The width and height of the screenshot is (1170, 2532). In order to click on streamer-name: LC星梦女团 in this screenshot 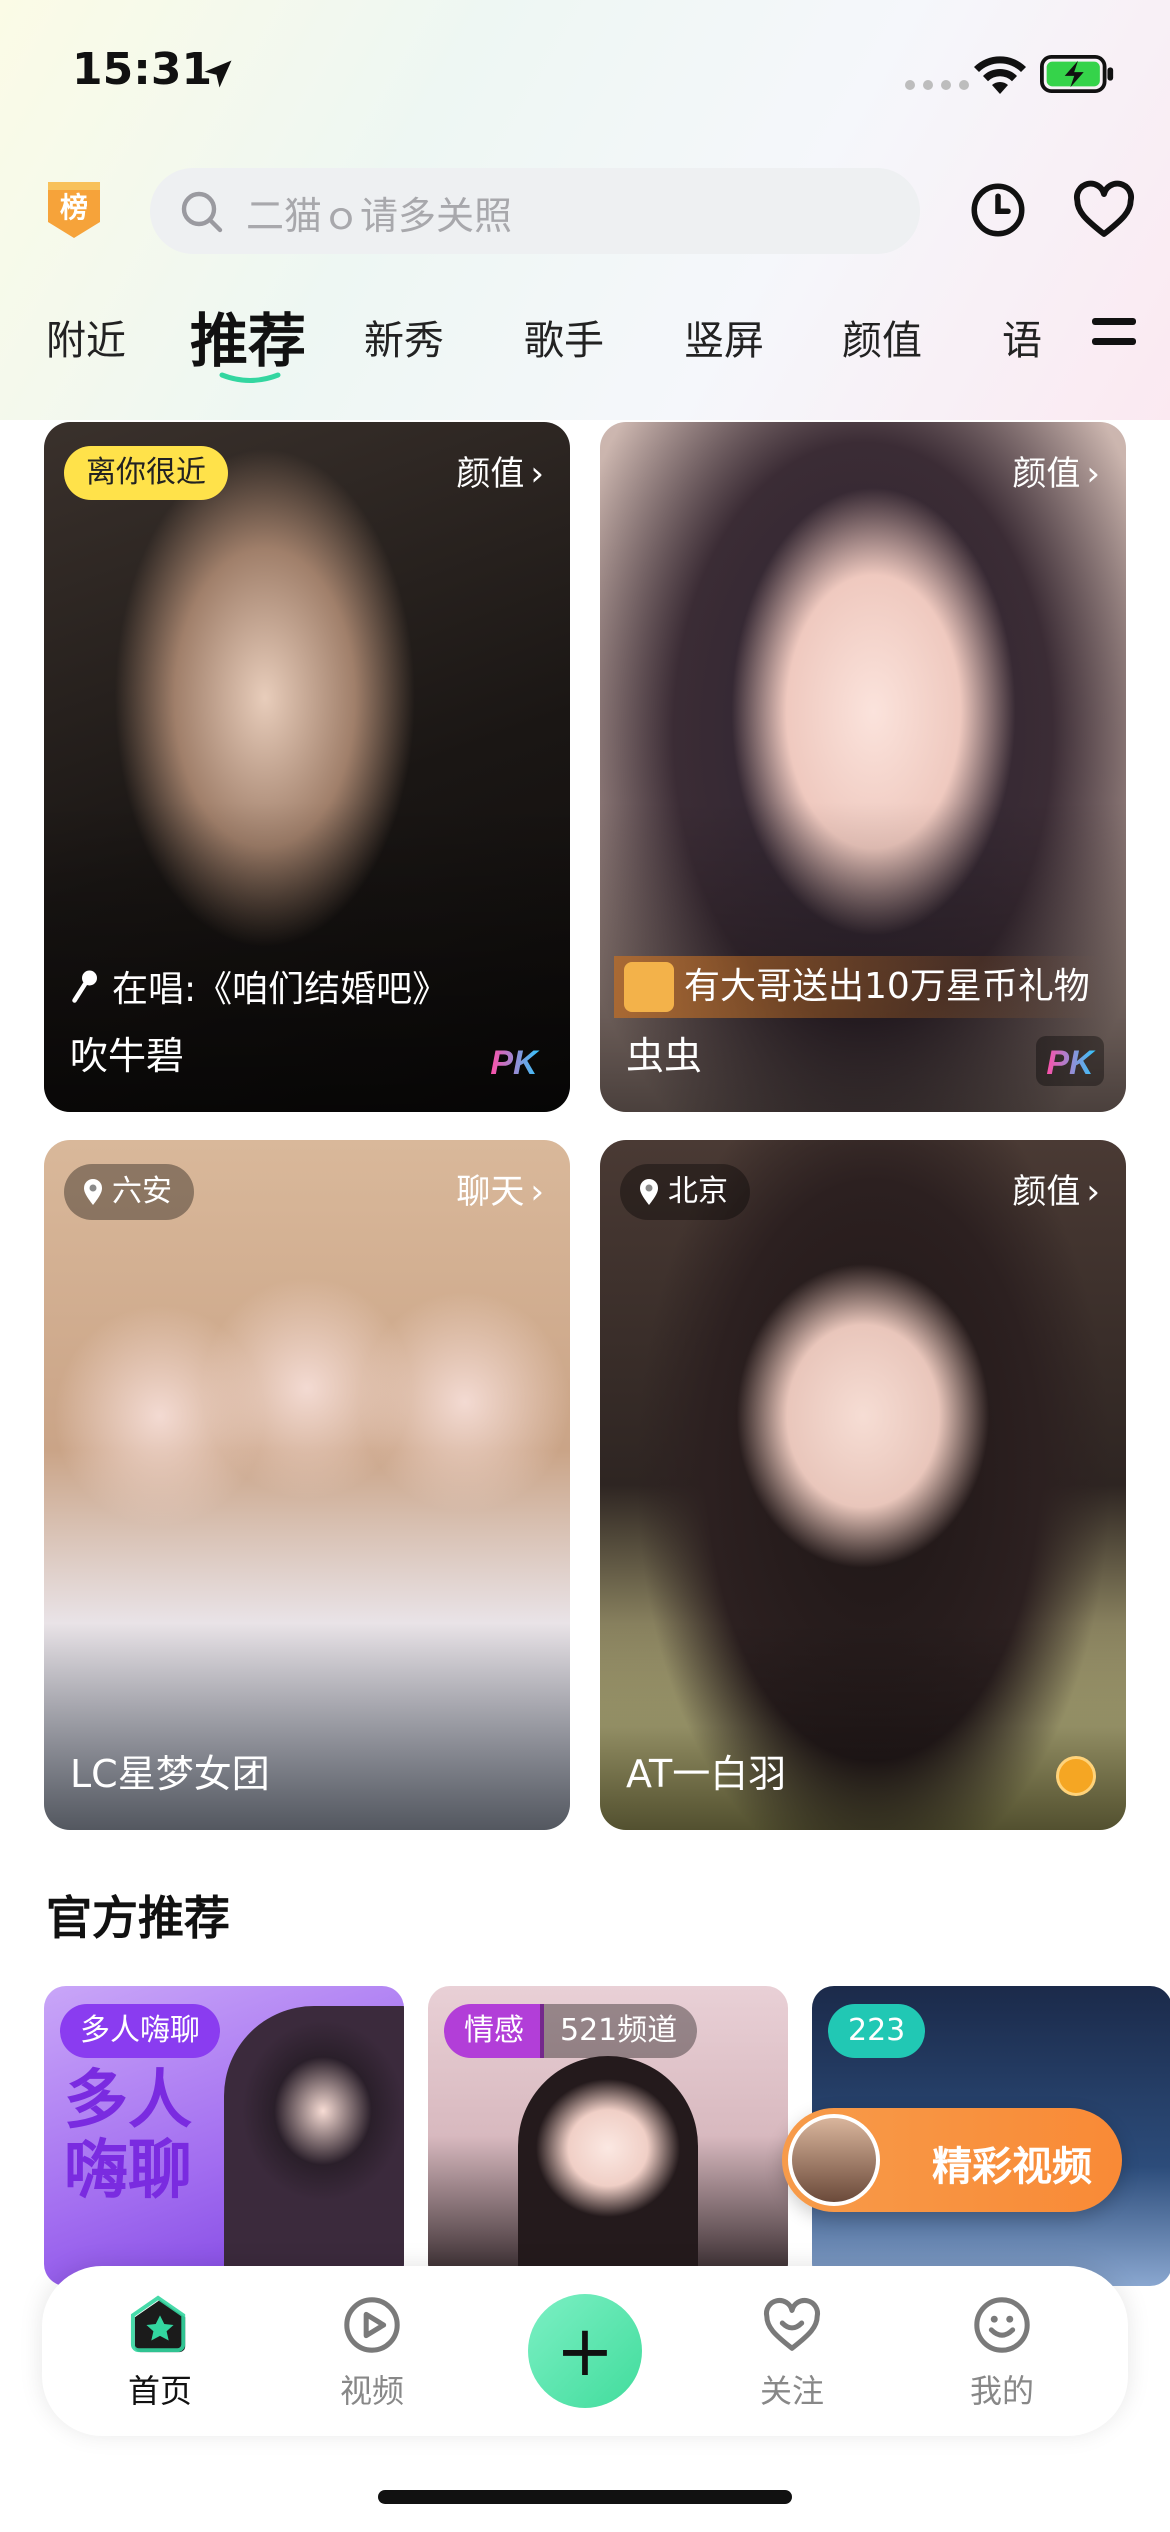, I will do `click(170, 1774)`.